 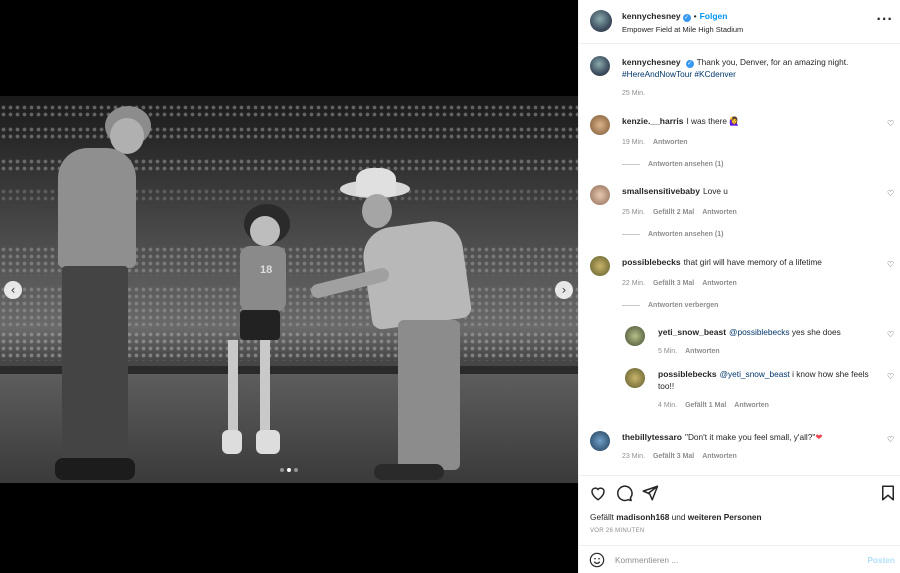 I want to click on liker-username: madisonh168, so click(x=642, y=517).